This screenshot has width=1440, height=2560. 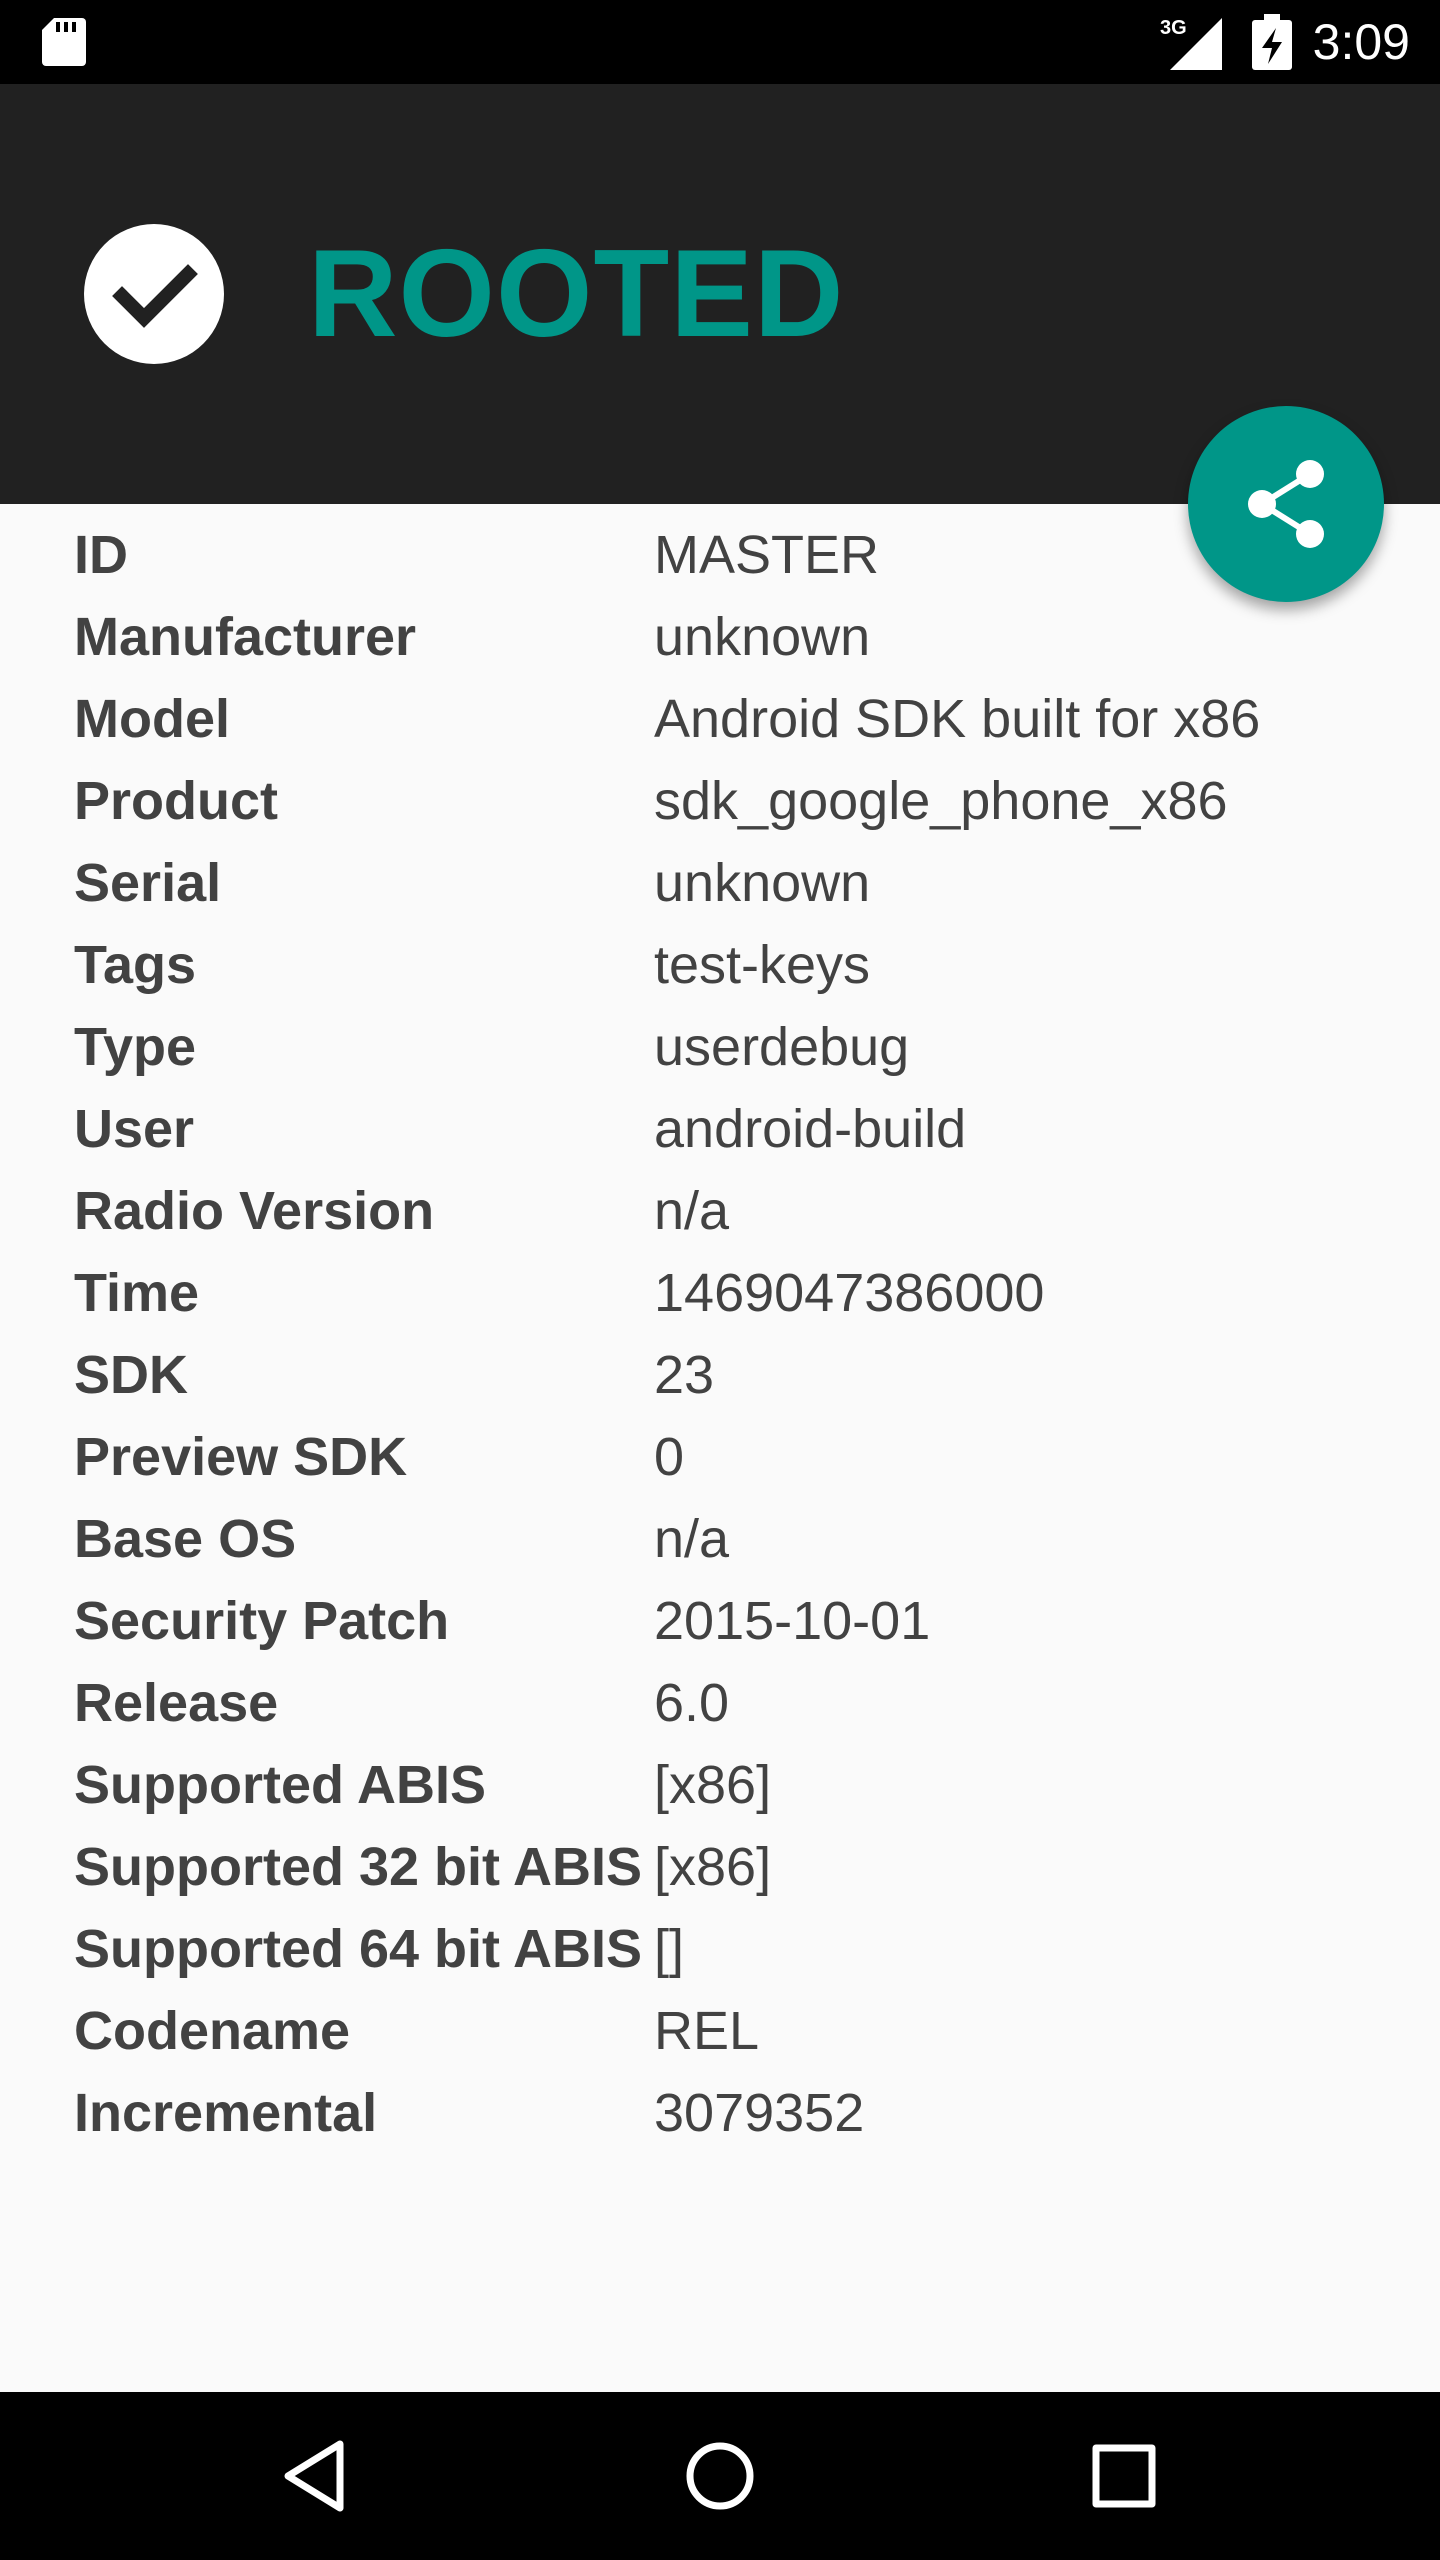 I want to click on info-label: Base OS, so click(x=185, y=1539).